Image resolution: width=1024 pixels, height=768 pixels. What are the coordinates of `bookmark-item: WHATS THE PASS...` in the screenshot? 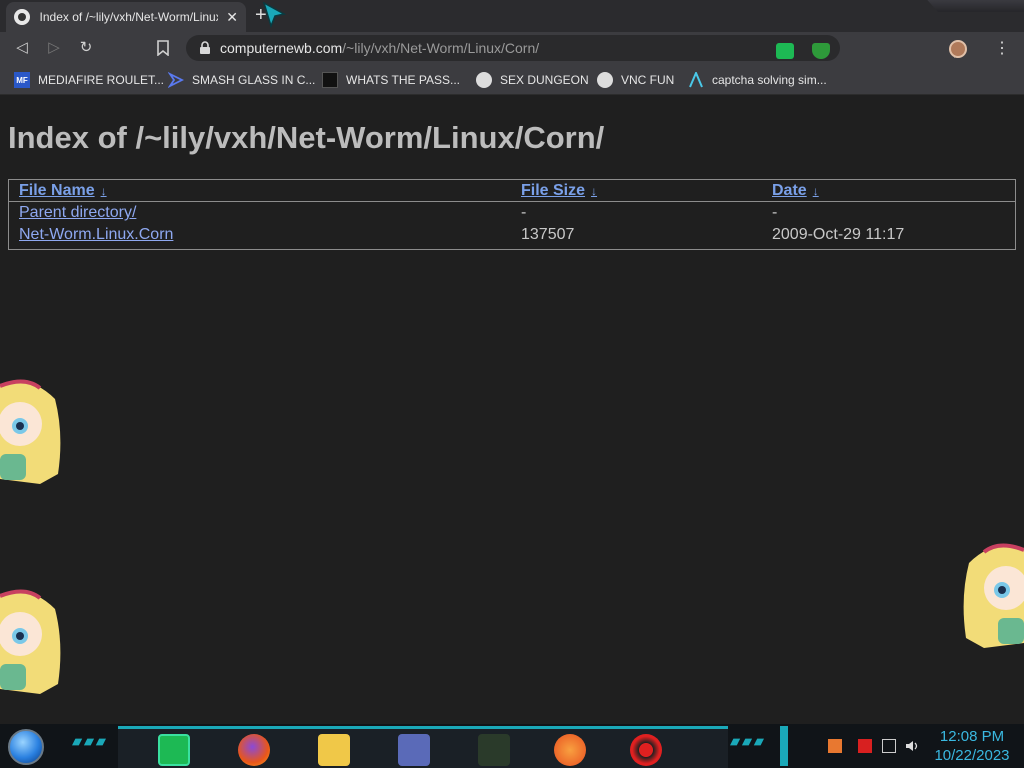 It's located at (391, 80).